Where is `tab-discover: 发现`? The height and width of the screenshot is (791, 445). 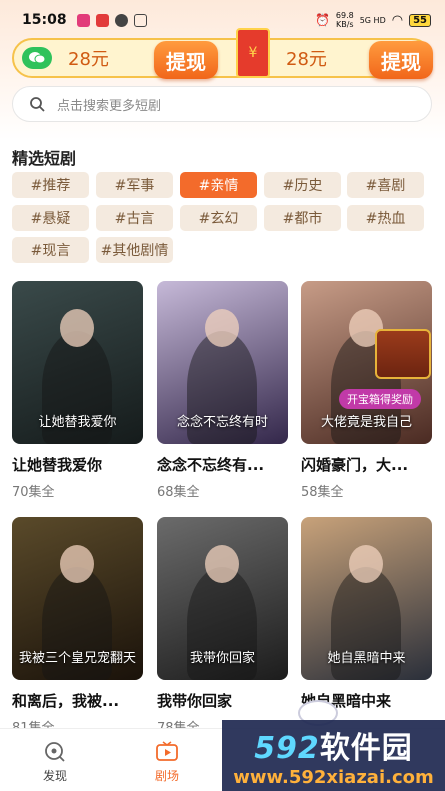
tab-discover: 发现 is located at coordinates (55, 762).